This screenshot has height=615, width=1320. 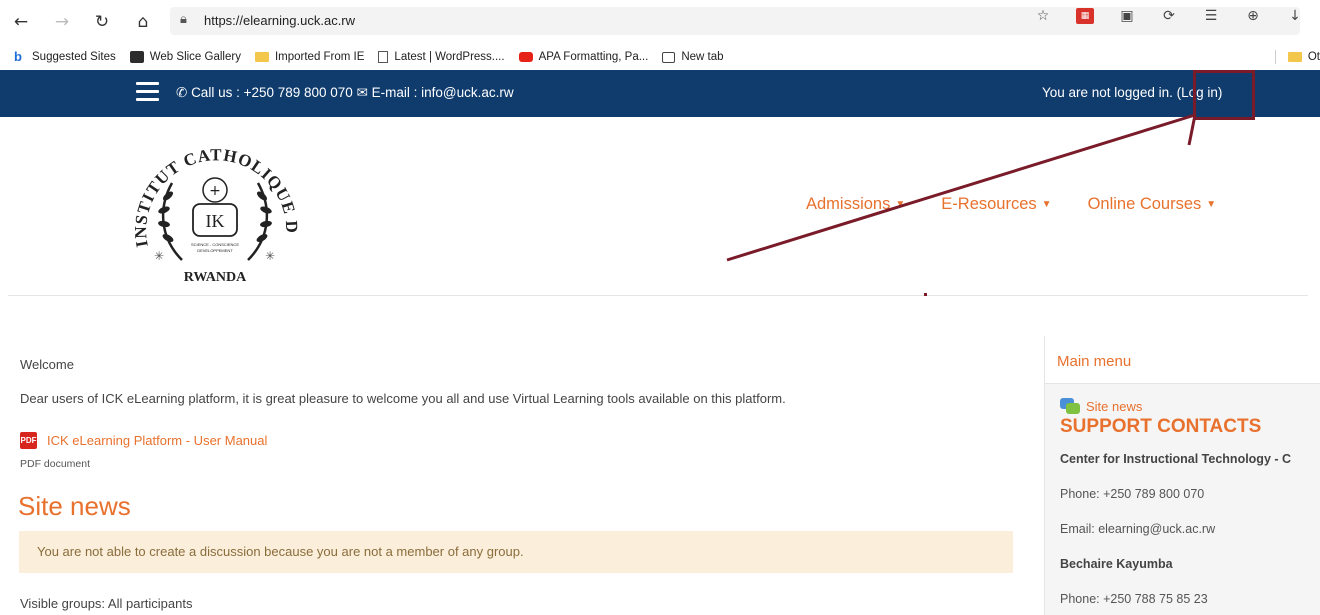 What do you see at coordinates (1182, 360) in the screenshot?
I see `block-title: Main menu` at bounding box center [1182, 360].